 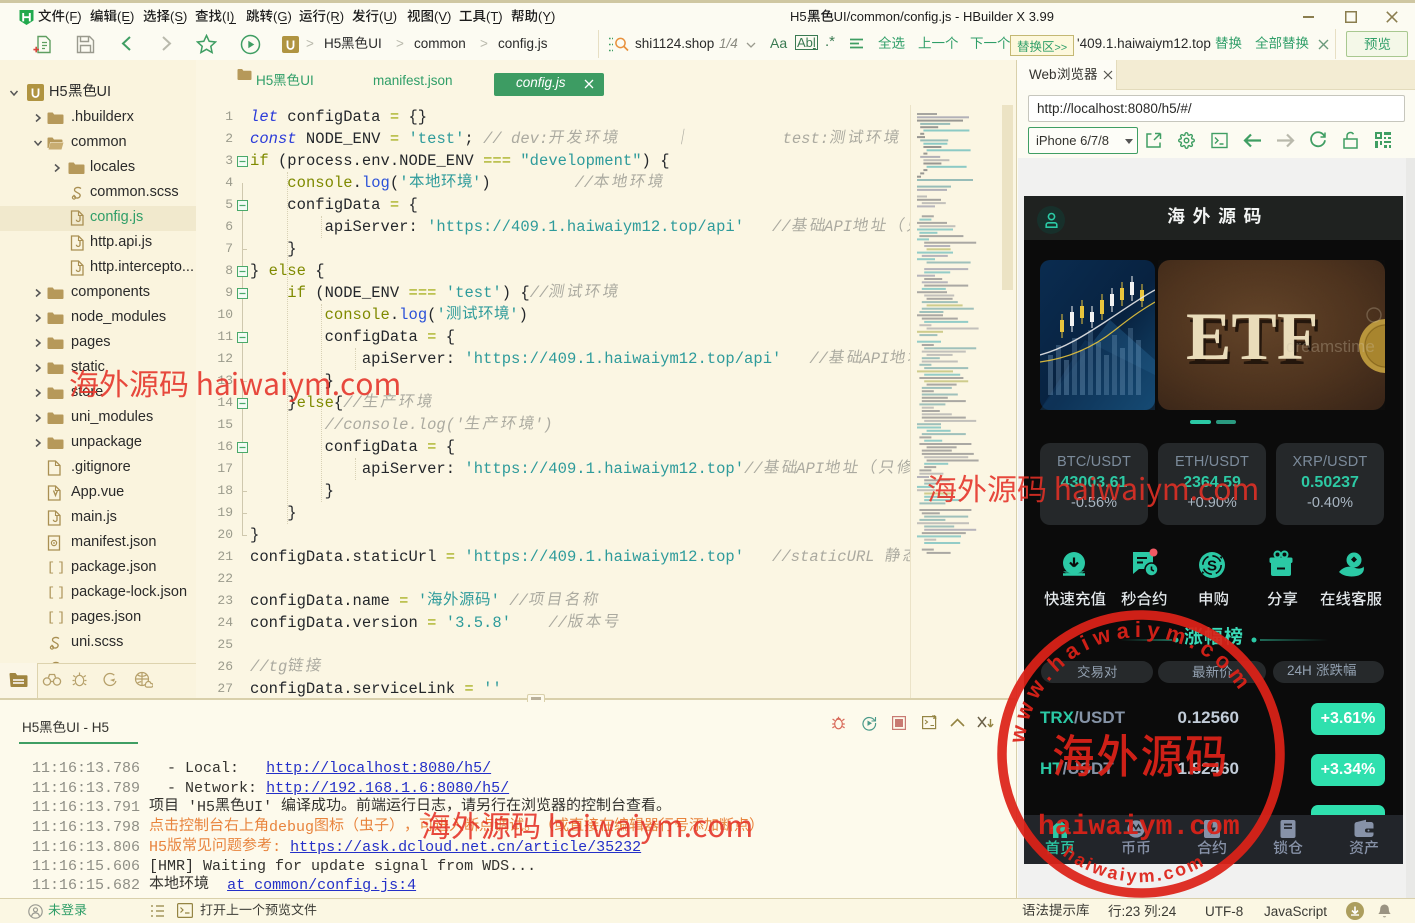 I want to click on svg-text: ETF, so click(x=1252, y=336).